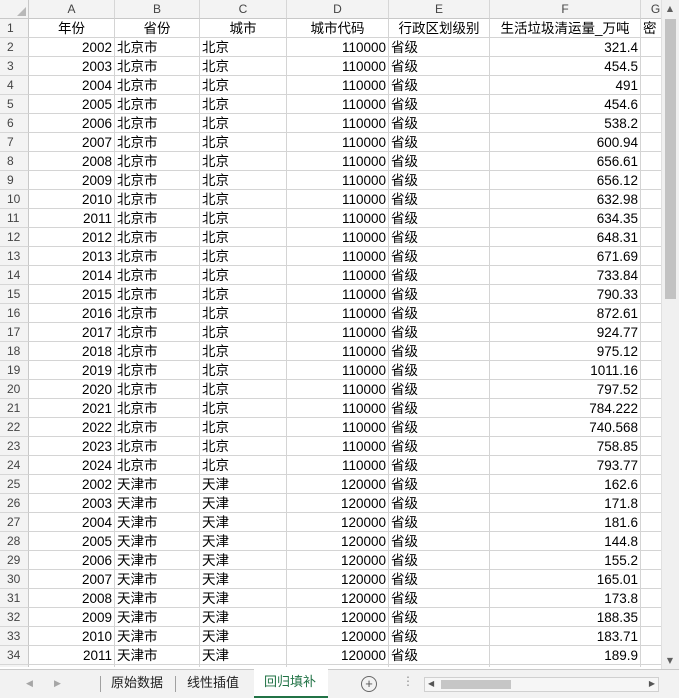 The height and width of the screenshot is (698, 679). I want to click on table-cell: 454.6, so click(565, 104).